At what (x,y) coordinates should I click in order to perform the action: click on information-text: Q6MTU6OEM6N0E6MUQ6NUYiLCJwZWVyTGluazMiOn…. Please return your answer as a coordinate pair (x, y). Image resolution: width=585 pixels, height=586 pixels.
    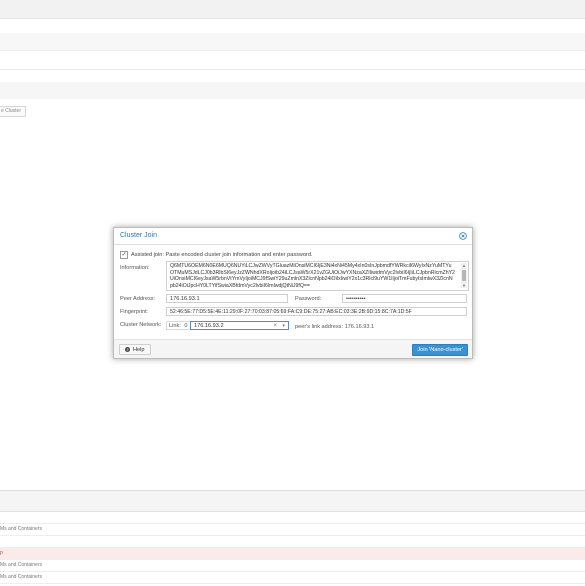
    Looking at the image, I should click on (312, 275).